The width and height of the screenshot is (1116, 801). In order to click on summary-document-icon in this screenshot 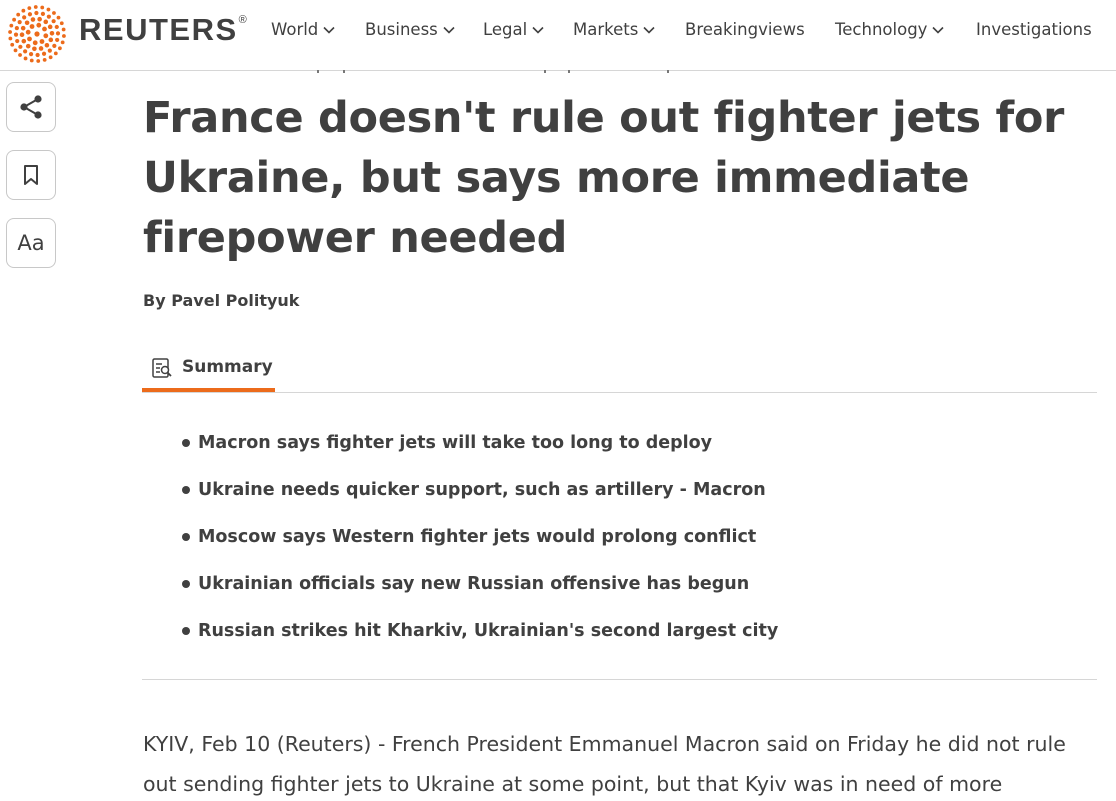, I will do `click(162, 368)`.